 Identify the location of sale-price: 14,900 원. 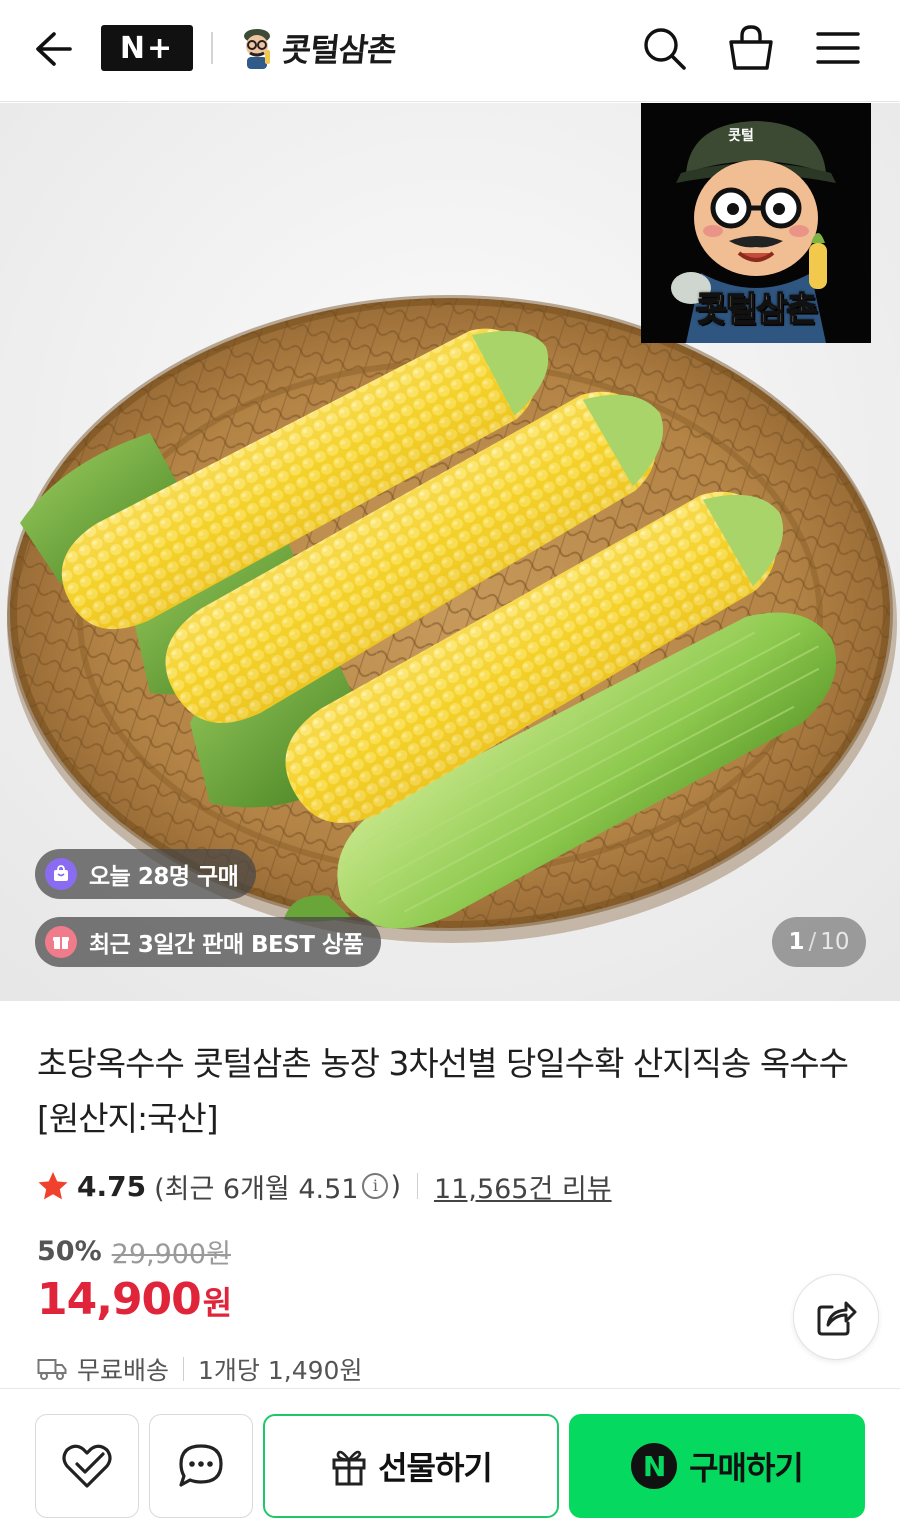
(134, 1299).